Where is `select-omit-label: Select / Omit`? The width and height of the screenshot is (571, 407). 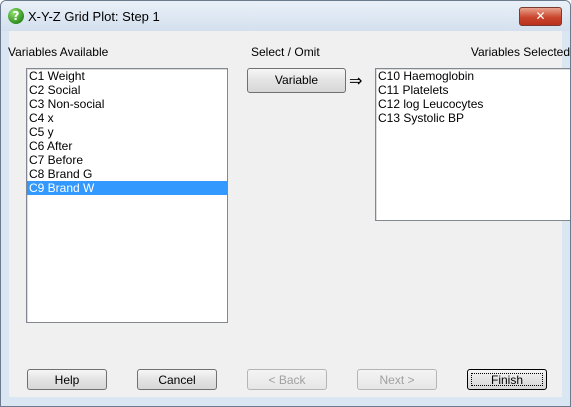
select-omit-label: Select / Omit is located at coordinates (285, 52).